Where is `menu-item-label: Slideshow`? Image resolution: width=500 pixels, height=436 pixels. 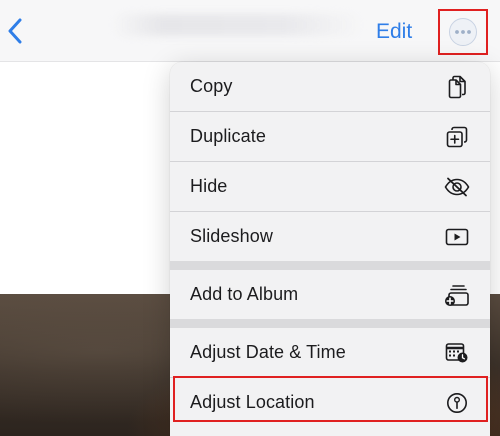
menu-item-label: Slideshow is located at coordinates (231, 236).